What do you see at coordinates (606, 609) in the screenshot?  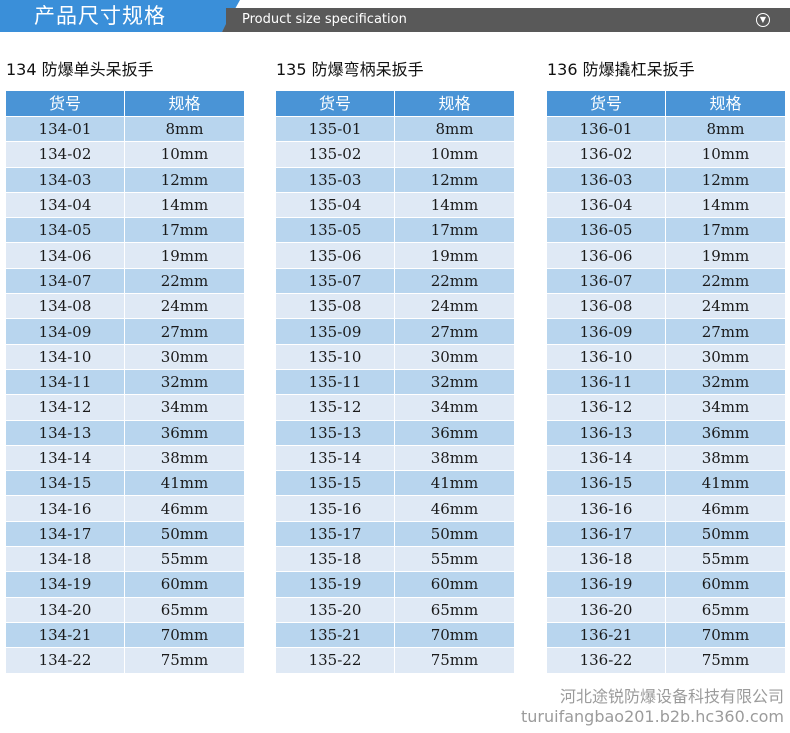 I see `cell-item-no: 136-20` at bounding box center [606, 609].